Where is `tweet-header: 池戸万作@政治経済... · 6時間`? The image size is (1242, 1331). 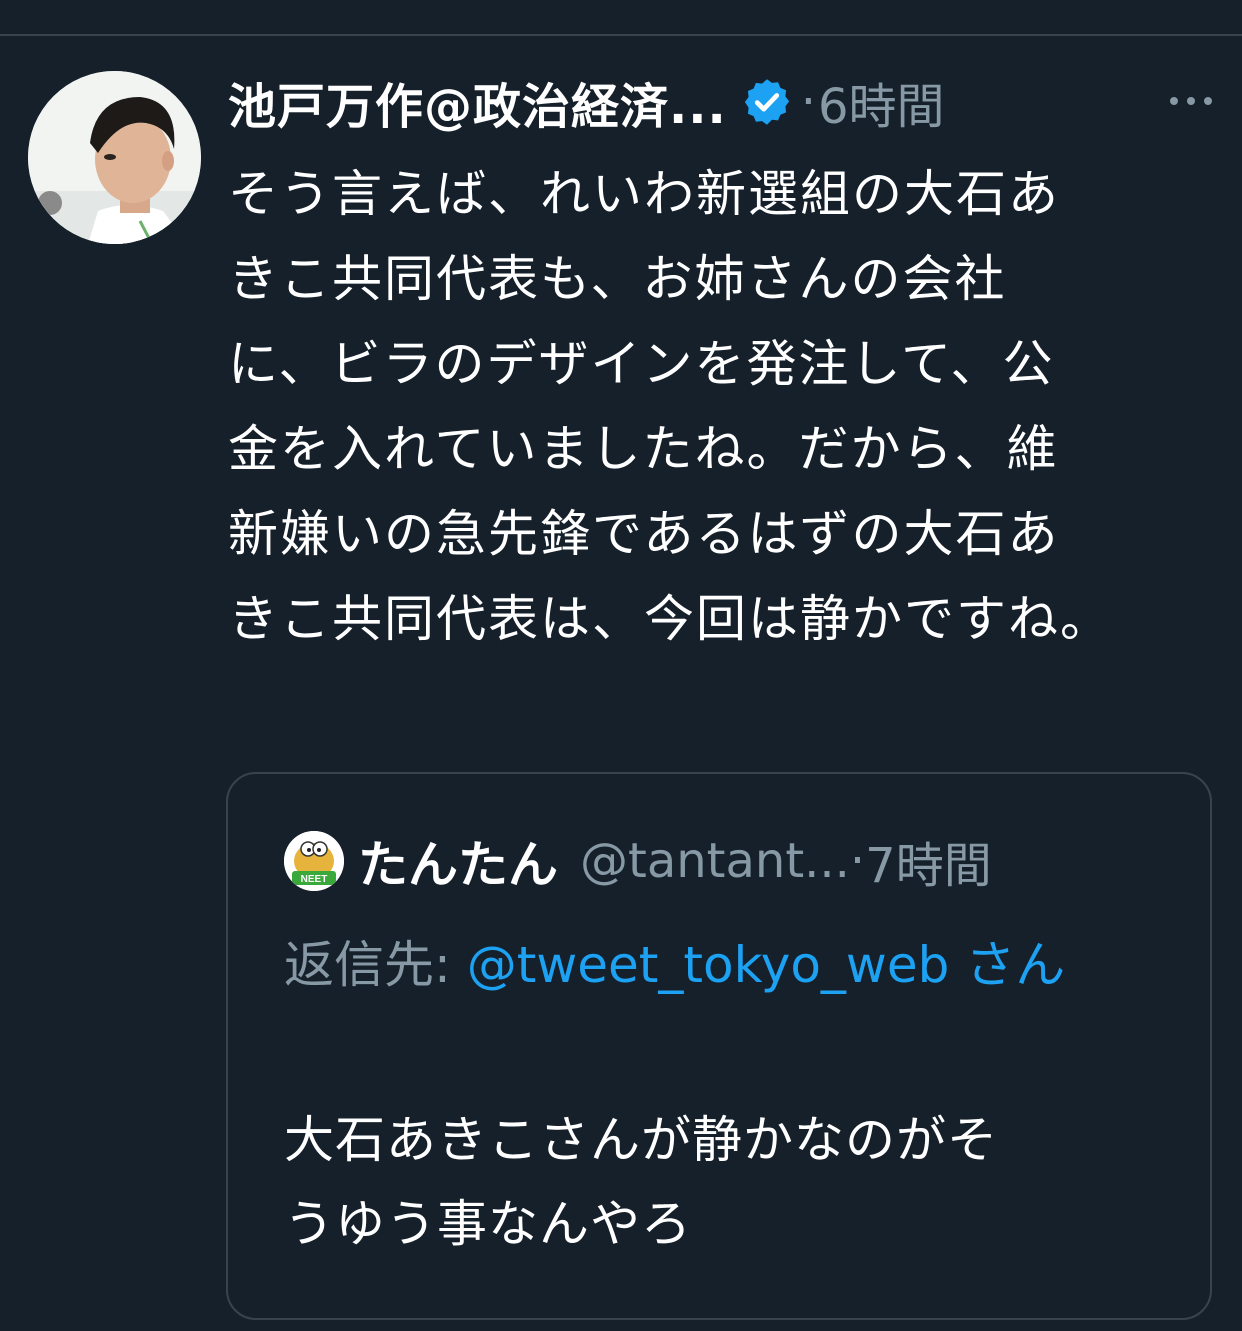 tweet-header: 池戸万作@政治経済... · 6時間 is located at coordinates (586, 102).